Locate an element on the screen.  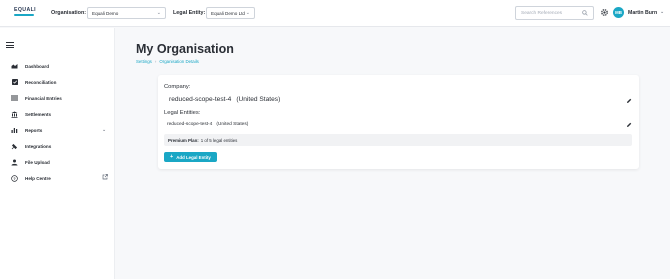
legal-entity-row: reduced-scope-test-4 (United States) is located at coordinates (207, 124).